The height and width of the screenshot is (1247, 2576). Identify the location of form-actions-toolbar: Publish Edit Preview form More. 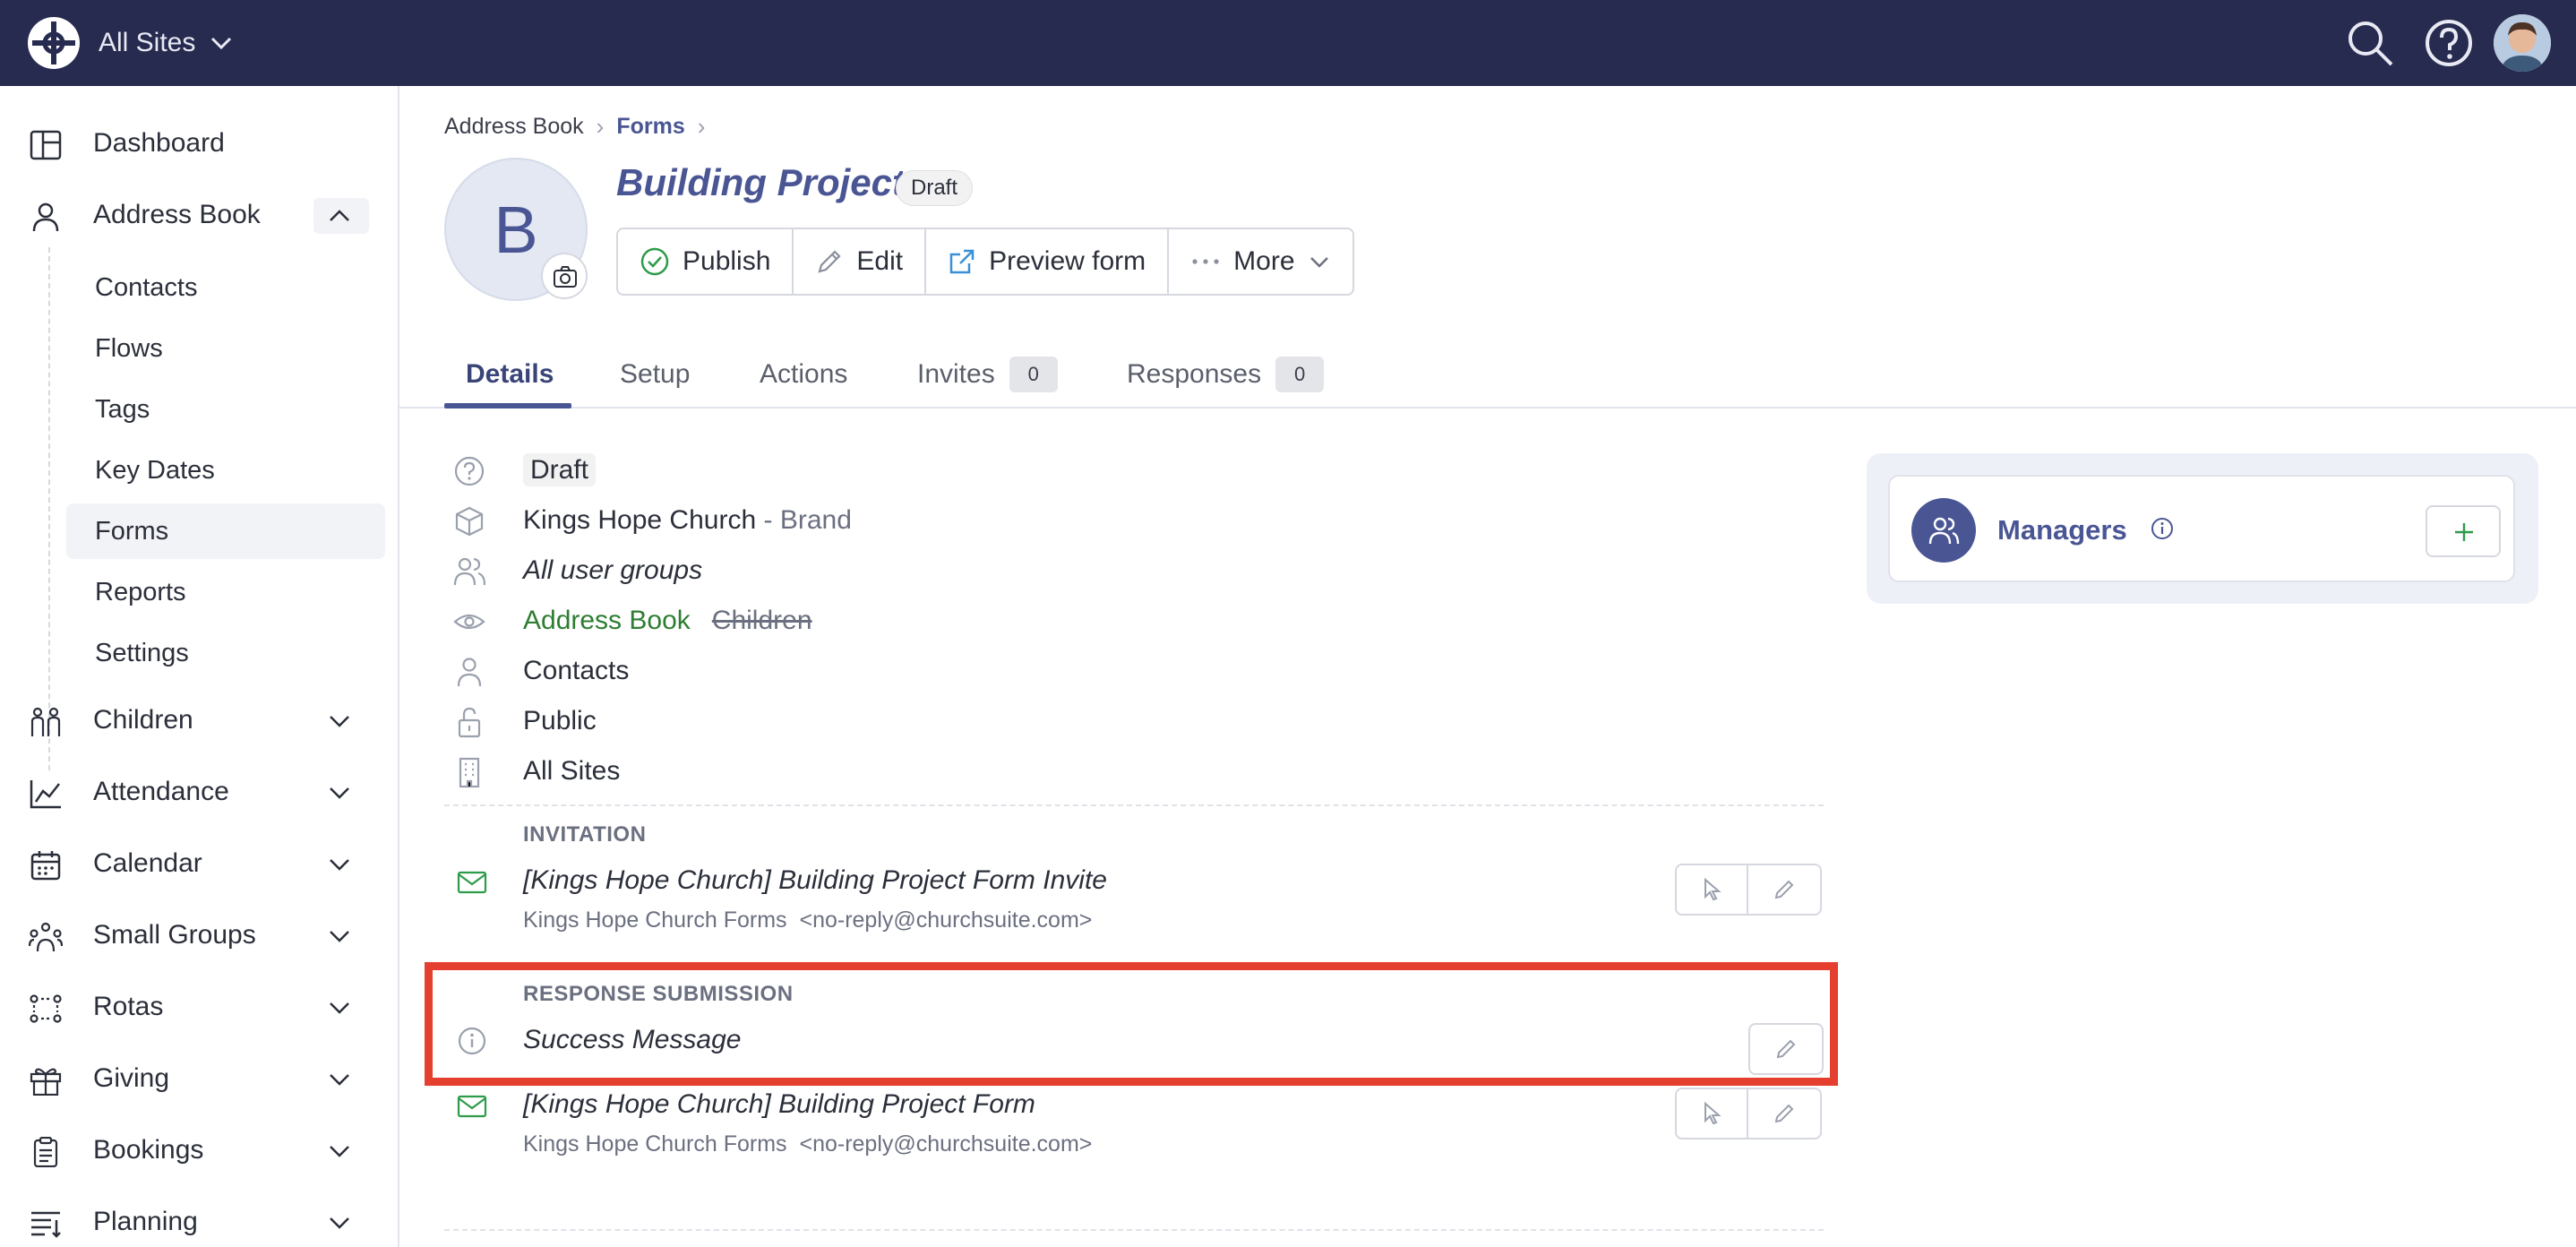
(985, 262).